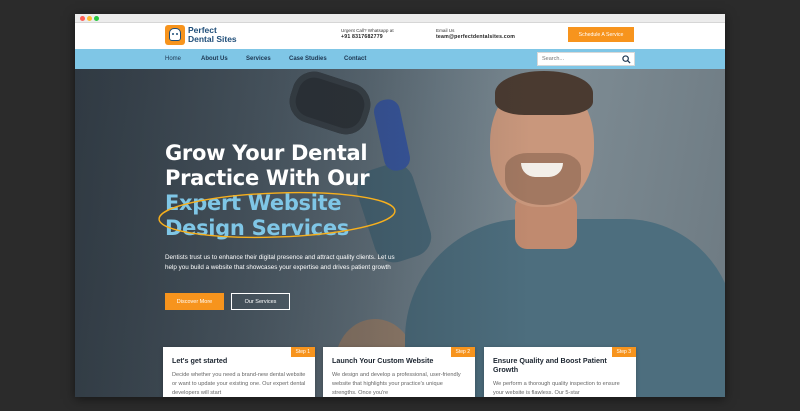  Describe the element at coordinates (383, 360) in the screenshot. I see `card-title: Launch Your Custom Website` at that location.